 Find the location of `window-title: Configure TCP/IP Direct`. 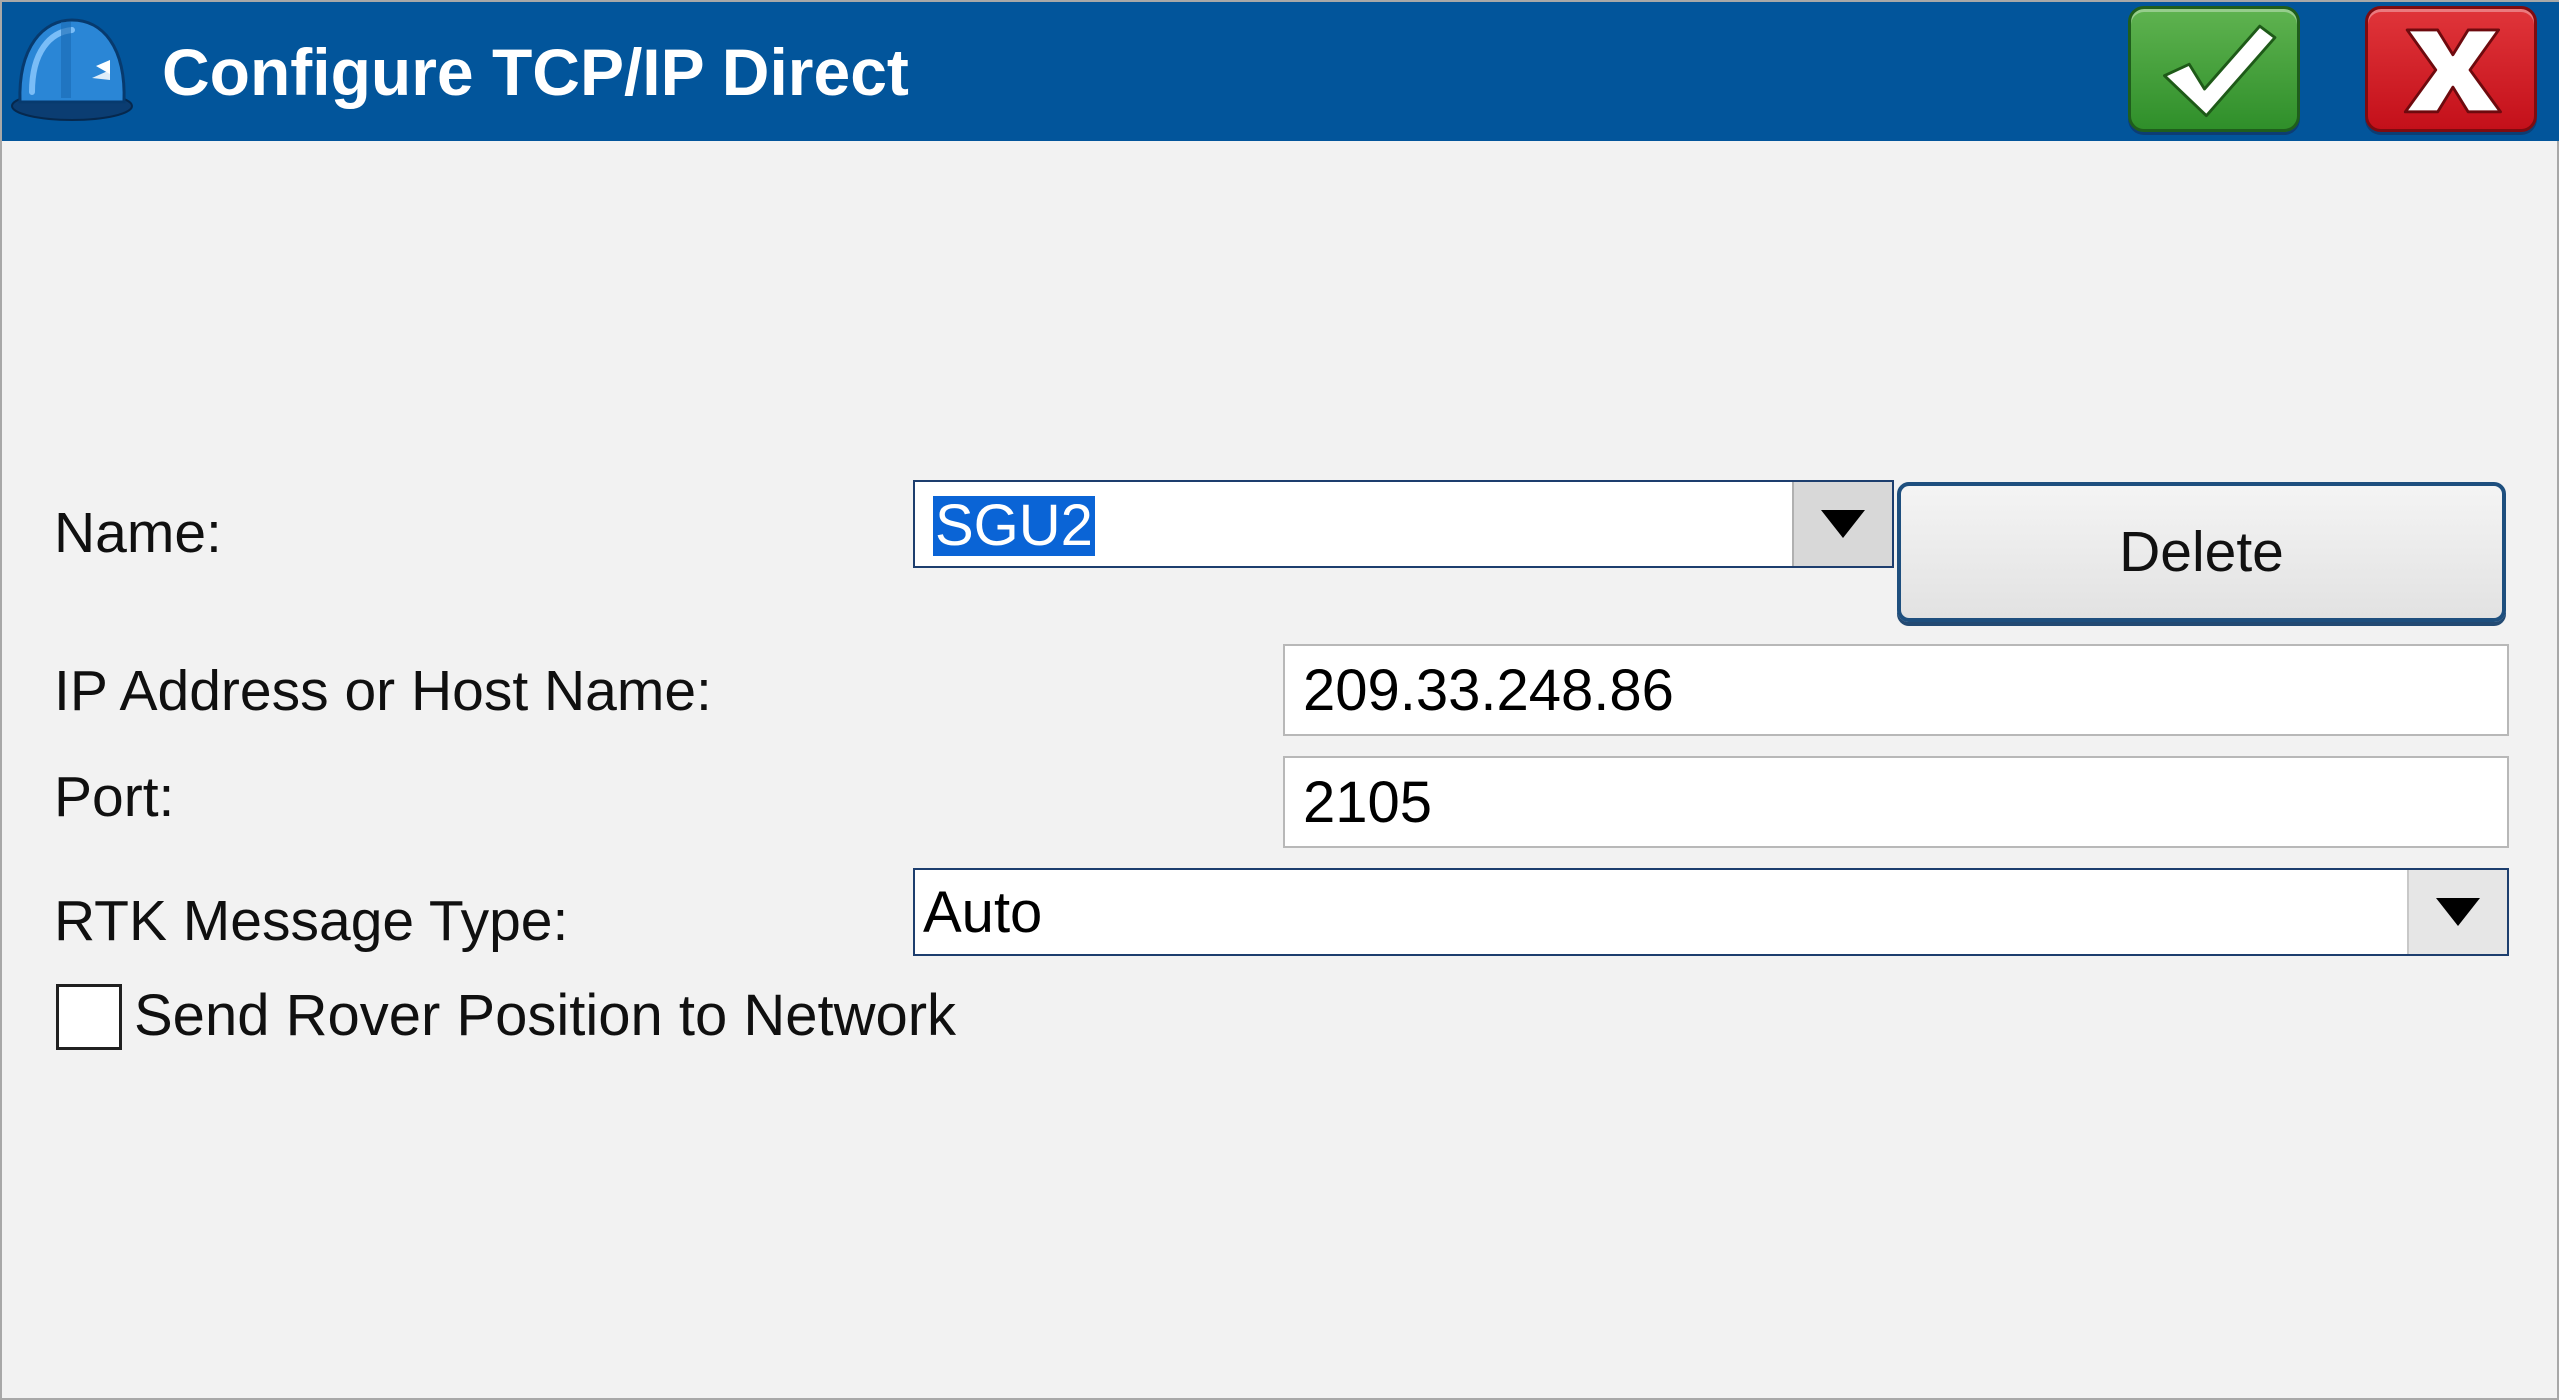

window-title: Configure TCP/IP Direct is located at coordinates (535, 72).